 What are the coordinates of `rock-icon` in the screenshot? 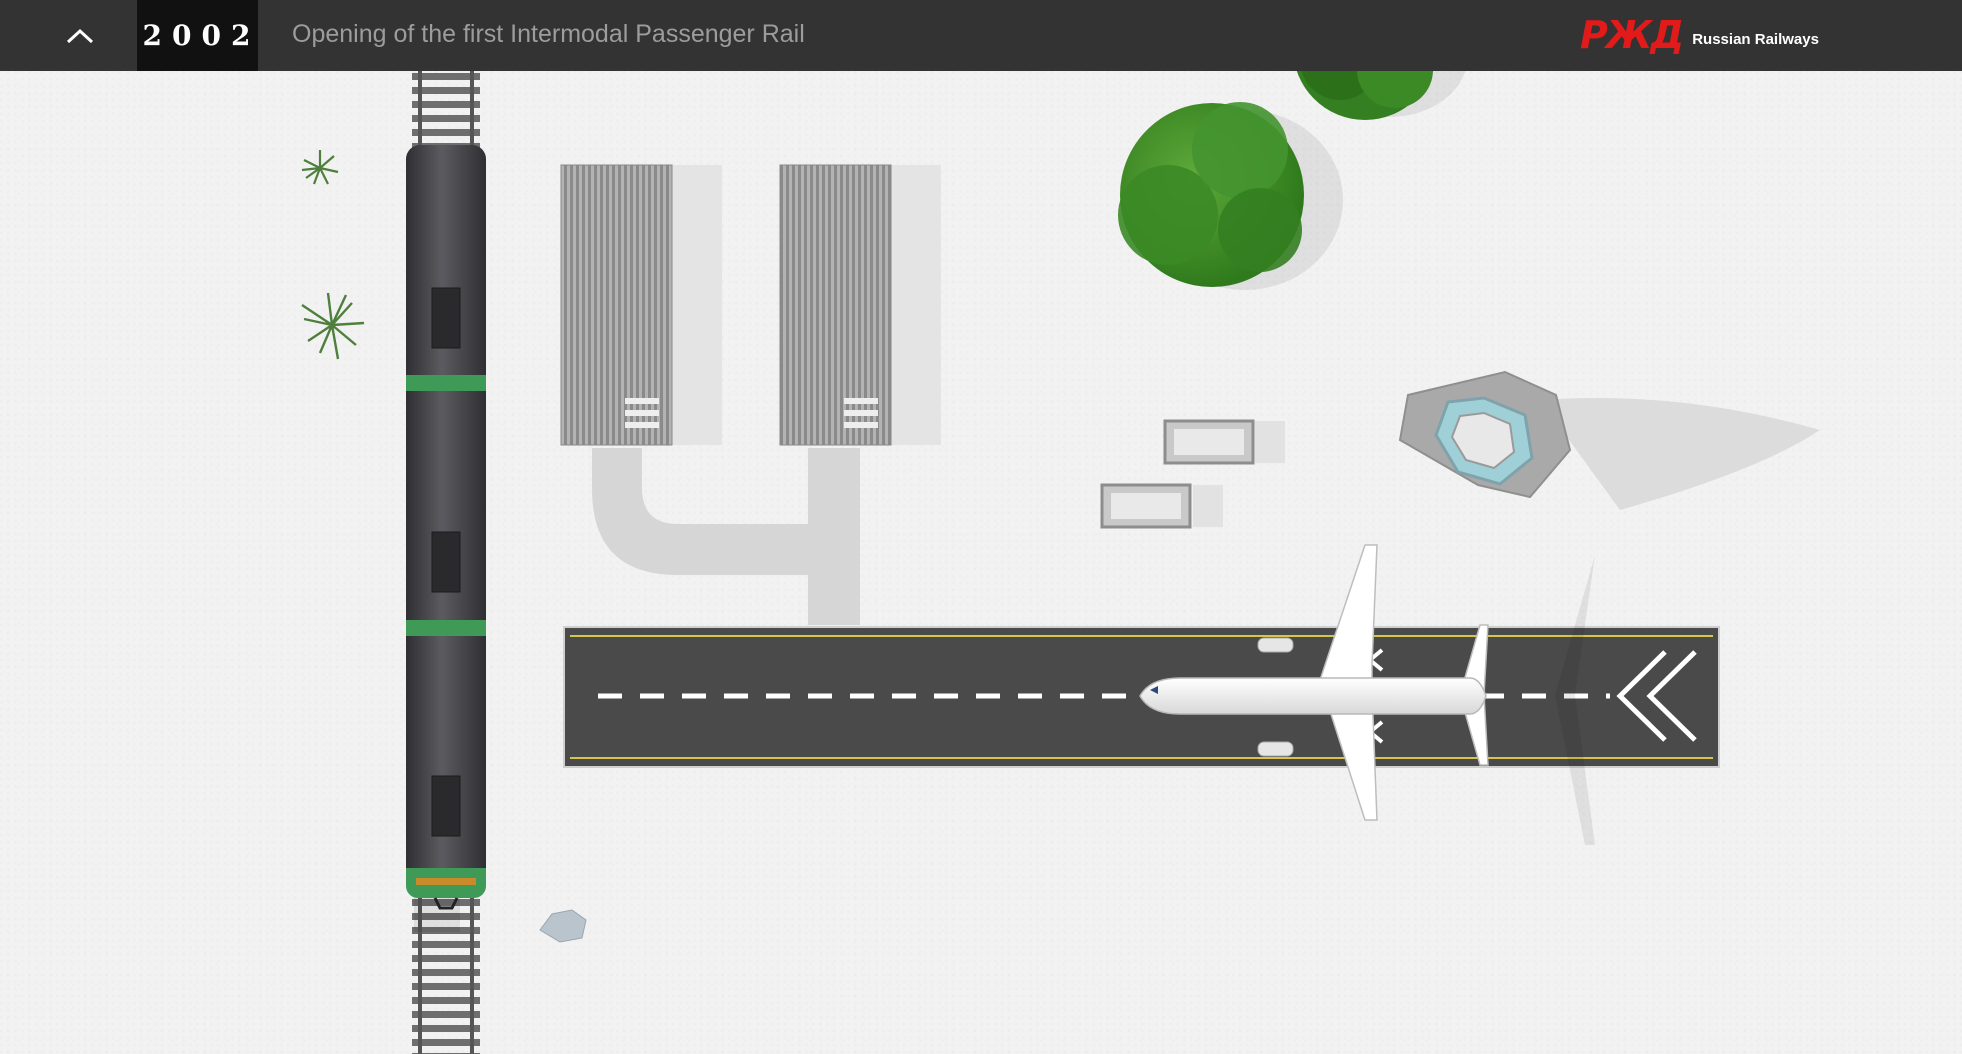 It's located at (563, 926).